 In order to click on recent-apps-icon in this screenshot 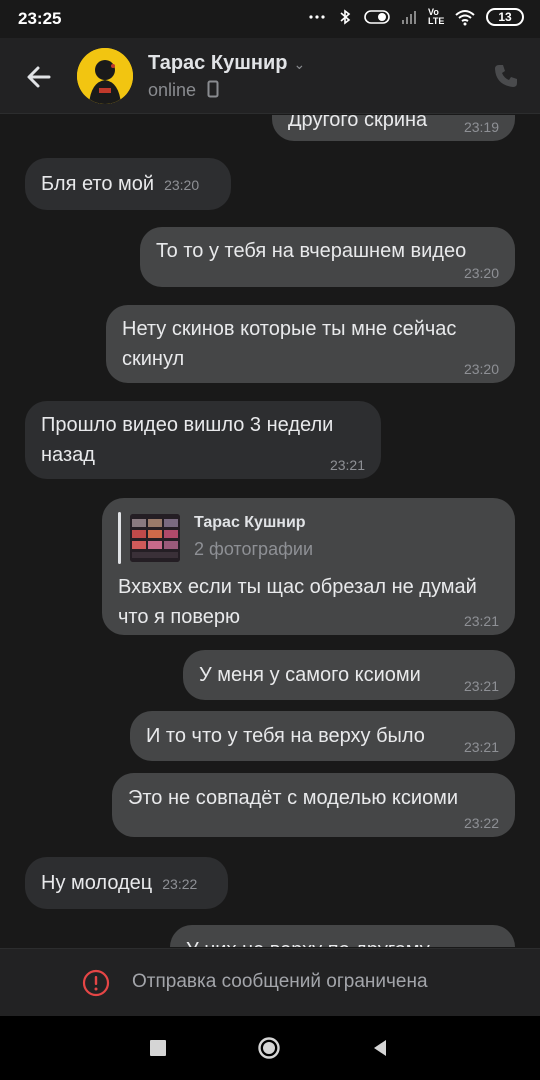, I will do `click(158, 1048)`.